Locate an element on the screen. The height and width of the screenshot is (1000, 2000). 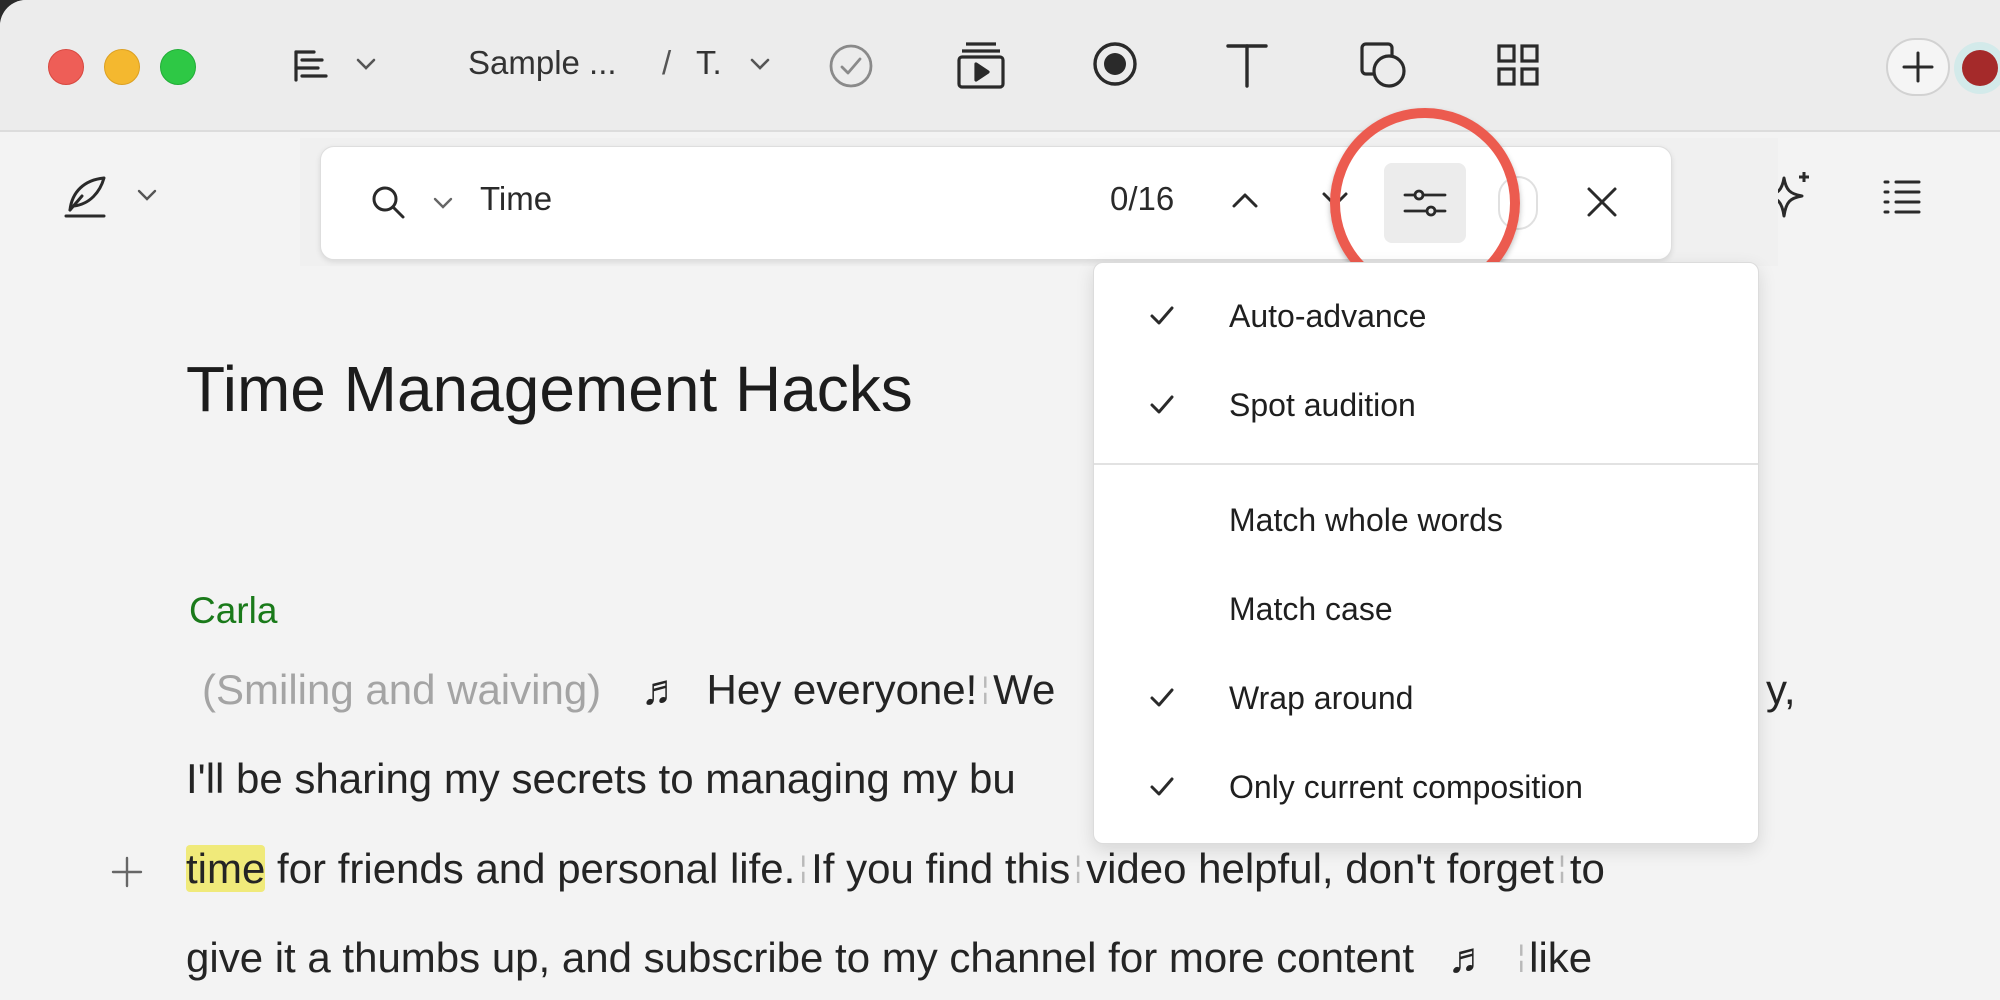
line-text-tail: y, is located at coordinates (1781, 689).